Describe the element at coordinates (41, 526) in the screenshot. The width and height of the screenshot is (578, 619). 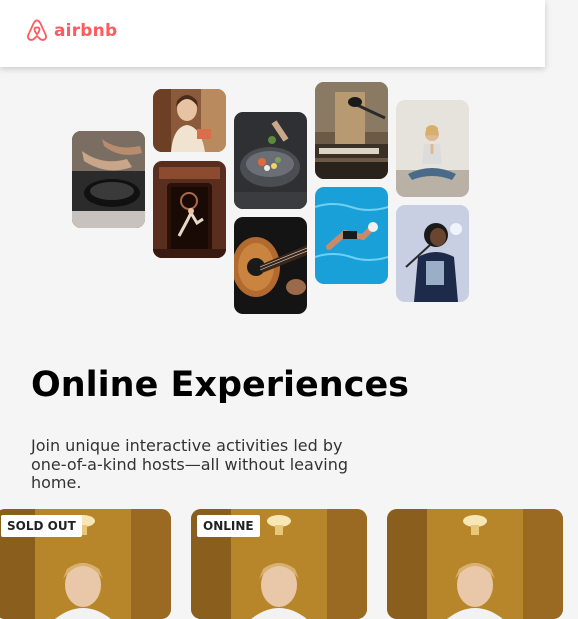
I see `status-badge: SOLD OUT` at that location.